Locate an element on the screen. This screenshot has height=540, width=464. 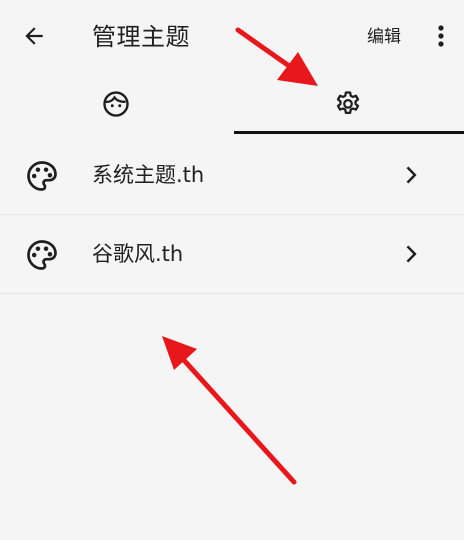
gear-icon is located at coordinates (348, 102).